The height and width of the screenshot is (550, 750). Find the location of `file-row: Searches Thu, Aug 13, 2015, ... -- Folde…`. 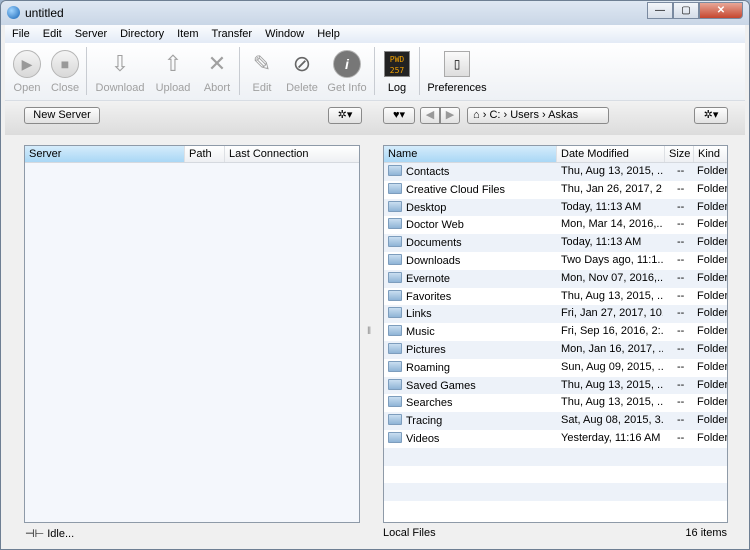

file-row: Searches Thu, Aug 13, 2015, ... -- Folde… is located at coordinates (555, 403).